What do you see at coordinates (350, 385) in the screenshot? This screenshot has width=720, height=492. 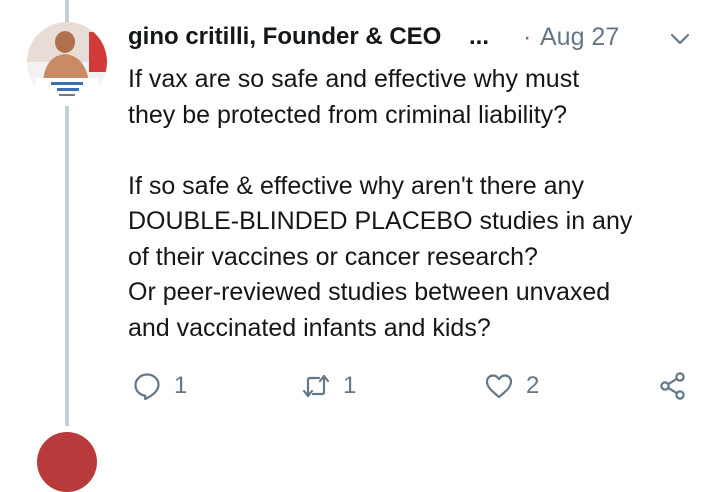 I see `retweet-count: 1` at bounding box center [350, 385].